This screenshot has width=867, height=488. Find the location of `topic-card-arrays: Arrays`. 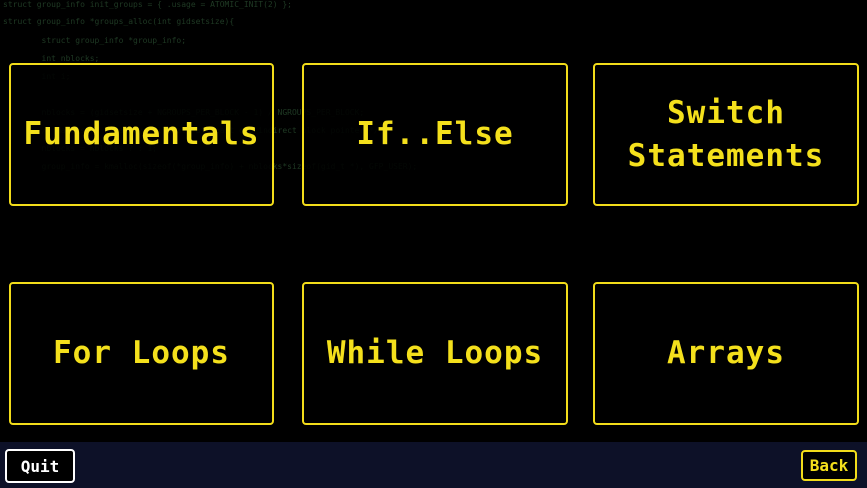

topic-card-arrays: Arrays is located at coordinates (726, 353).